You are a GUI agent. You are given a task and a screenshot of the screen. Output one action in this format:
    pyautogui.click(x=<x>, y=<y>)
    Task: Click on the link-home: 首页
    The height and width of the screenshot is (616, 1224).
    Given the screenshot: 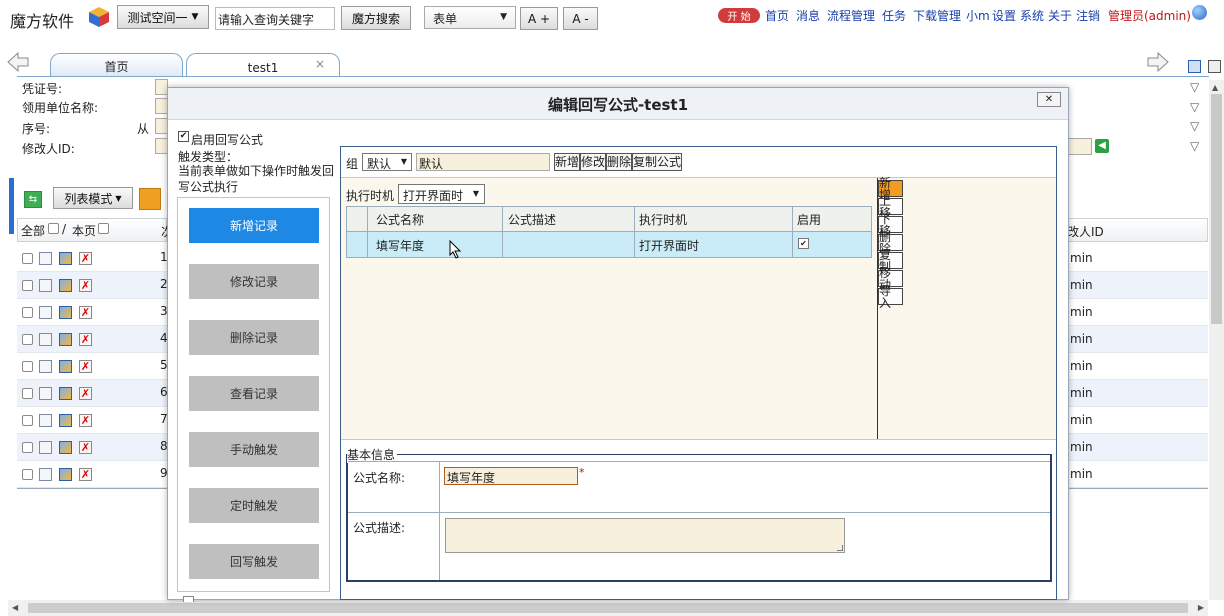 What is the action you would take?
    pyautogui.click(x=777, y=15)
    